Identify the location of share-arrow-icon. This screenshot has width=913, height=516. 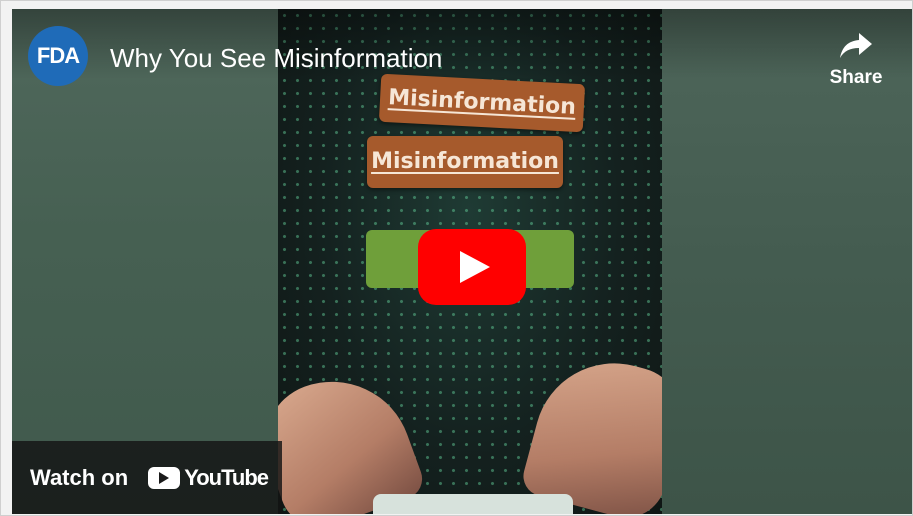
(856, 45).